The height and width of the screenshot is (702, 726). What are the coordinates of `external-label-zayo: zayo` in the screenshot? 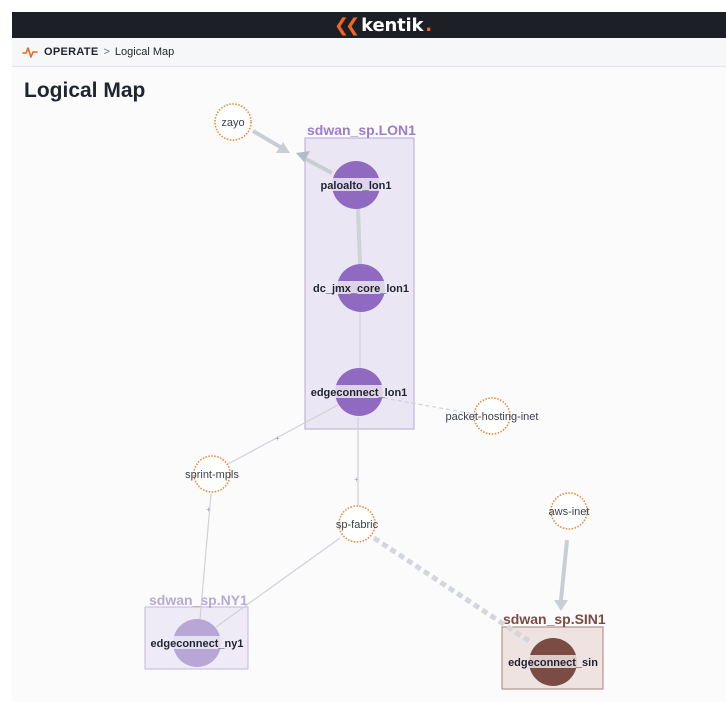 It's located at (232, 123).